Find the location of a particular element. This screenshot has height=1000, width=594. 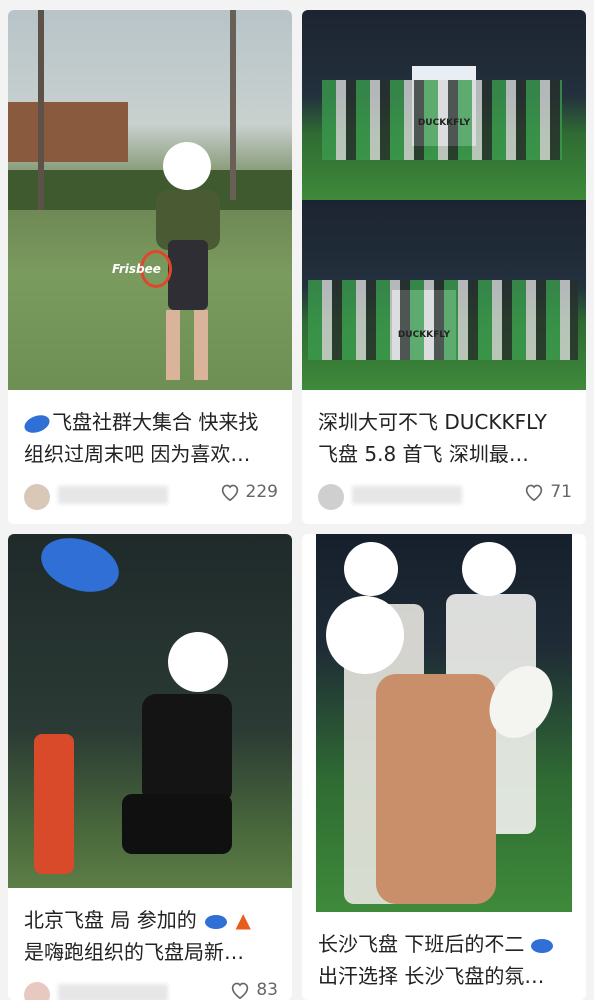

card-2-photo-top: DUCKKFLY is located at coordinates (444, 105).